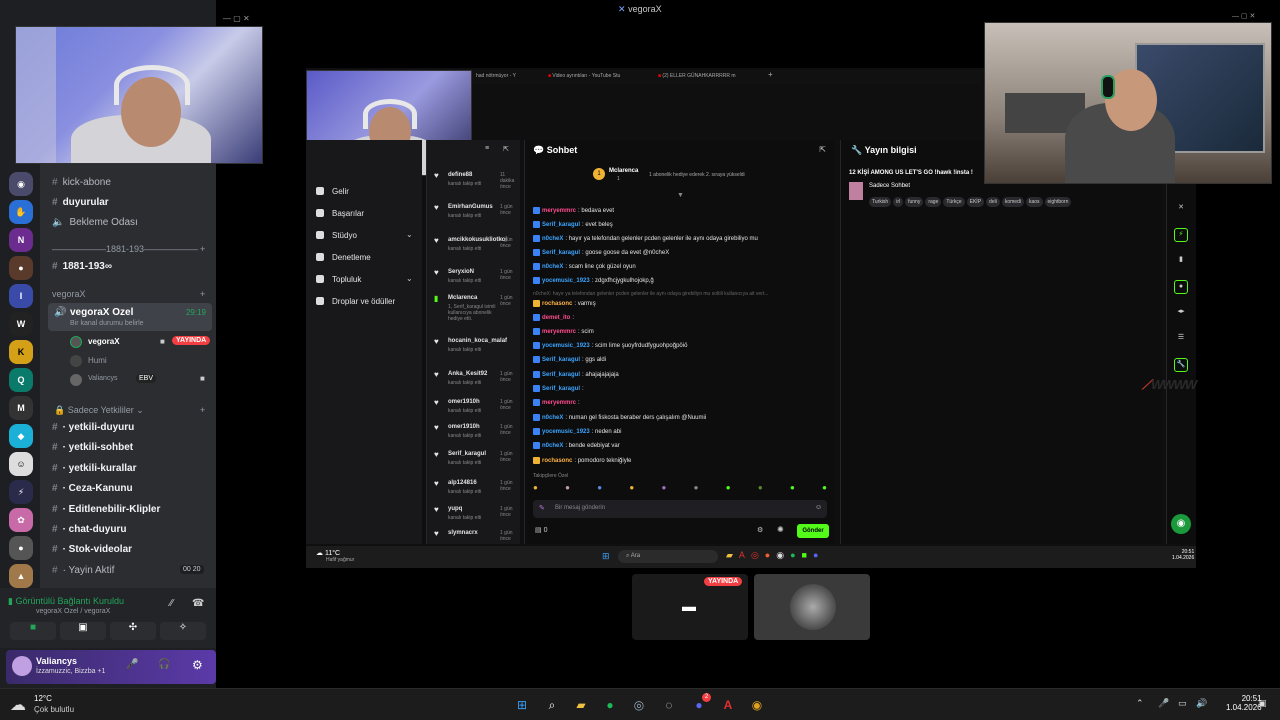  What do you see at coordinates (95, 222) in the screenshot?
I see `channel-bekleme-odasi: 🔈 Bekleme Odası` at bounding box center [95, 222].